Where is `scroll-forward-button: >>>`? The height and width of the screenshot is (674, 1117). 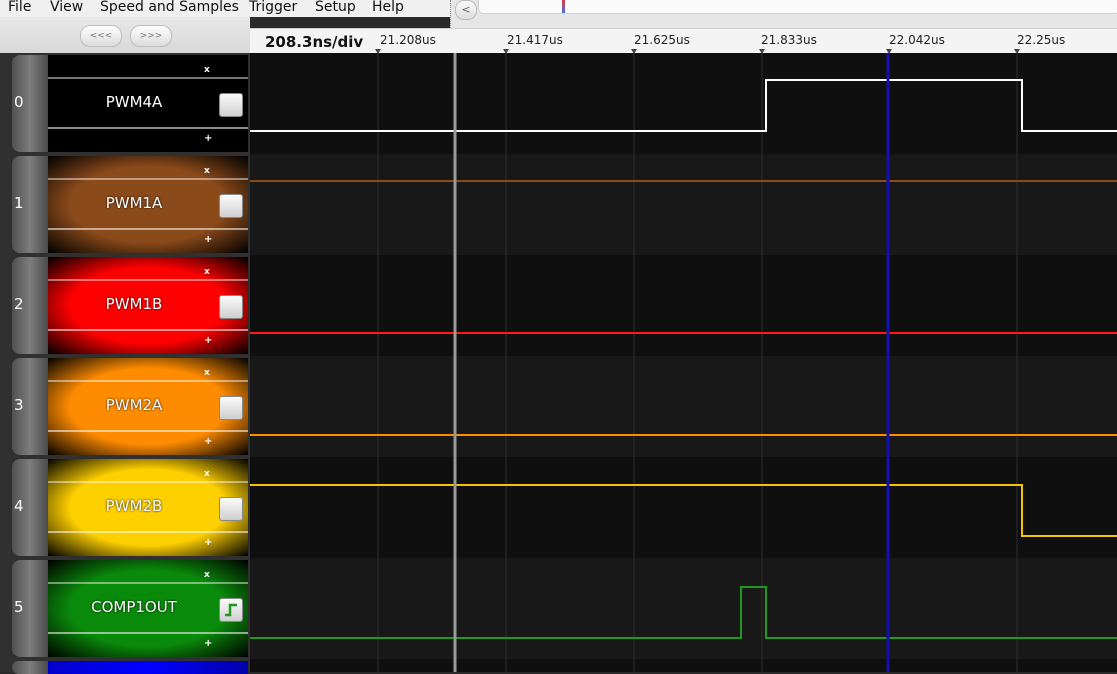
scroll-forward-button: >>> is located at coordinates (151, 36).